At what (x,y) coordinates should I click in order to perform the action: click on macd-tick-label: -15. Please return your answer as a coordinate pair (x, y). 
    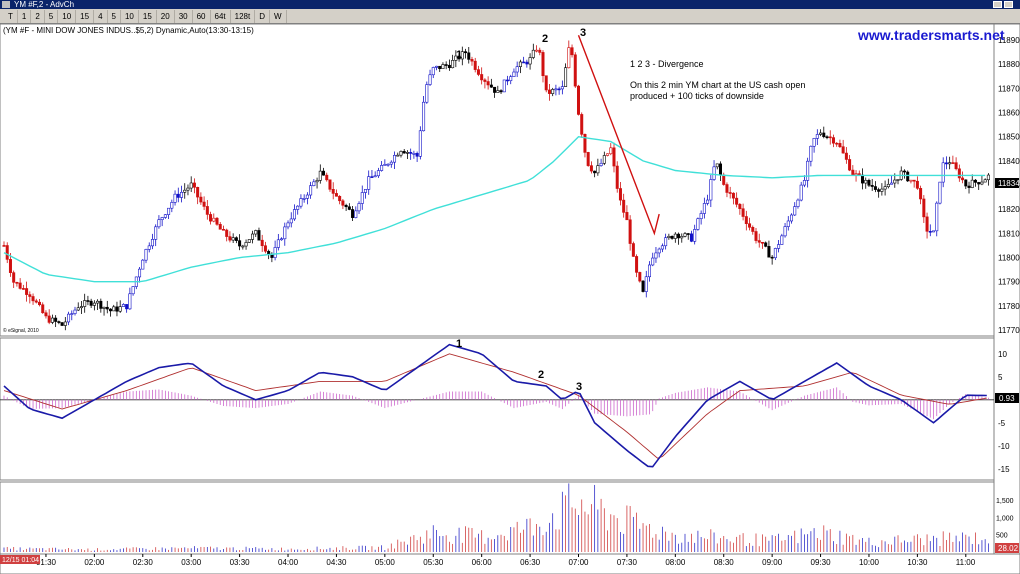
    Looking at the image, I should click on (1004, 469).